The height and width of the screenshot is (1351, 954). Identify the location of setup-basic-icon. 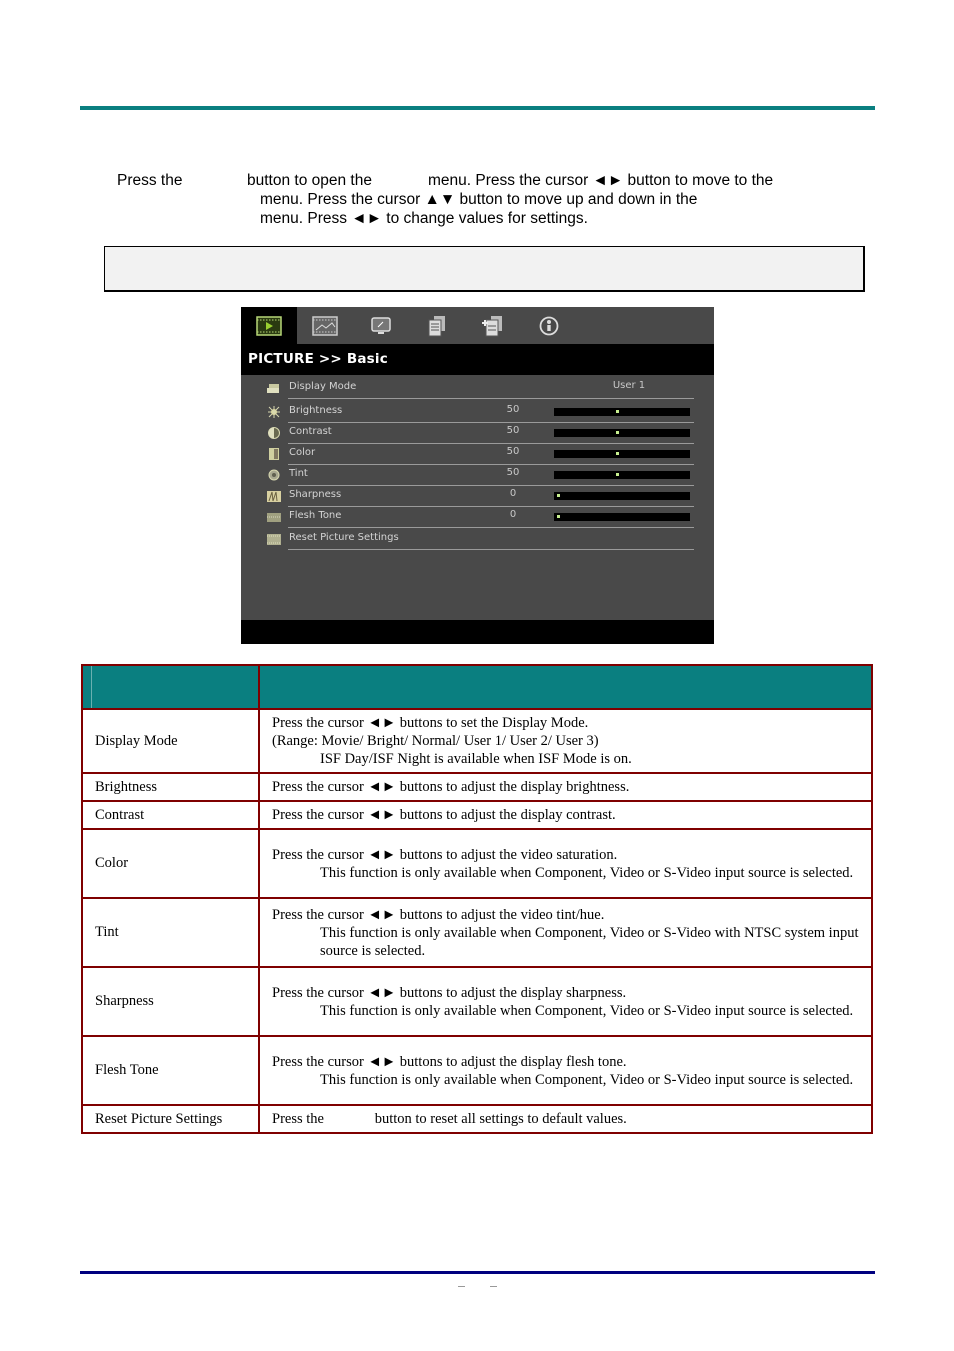
(436, 325).